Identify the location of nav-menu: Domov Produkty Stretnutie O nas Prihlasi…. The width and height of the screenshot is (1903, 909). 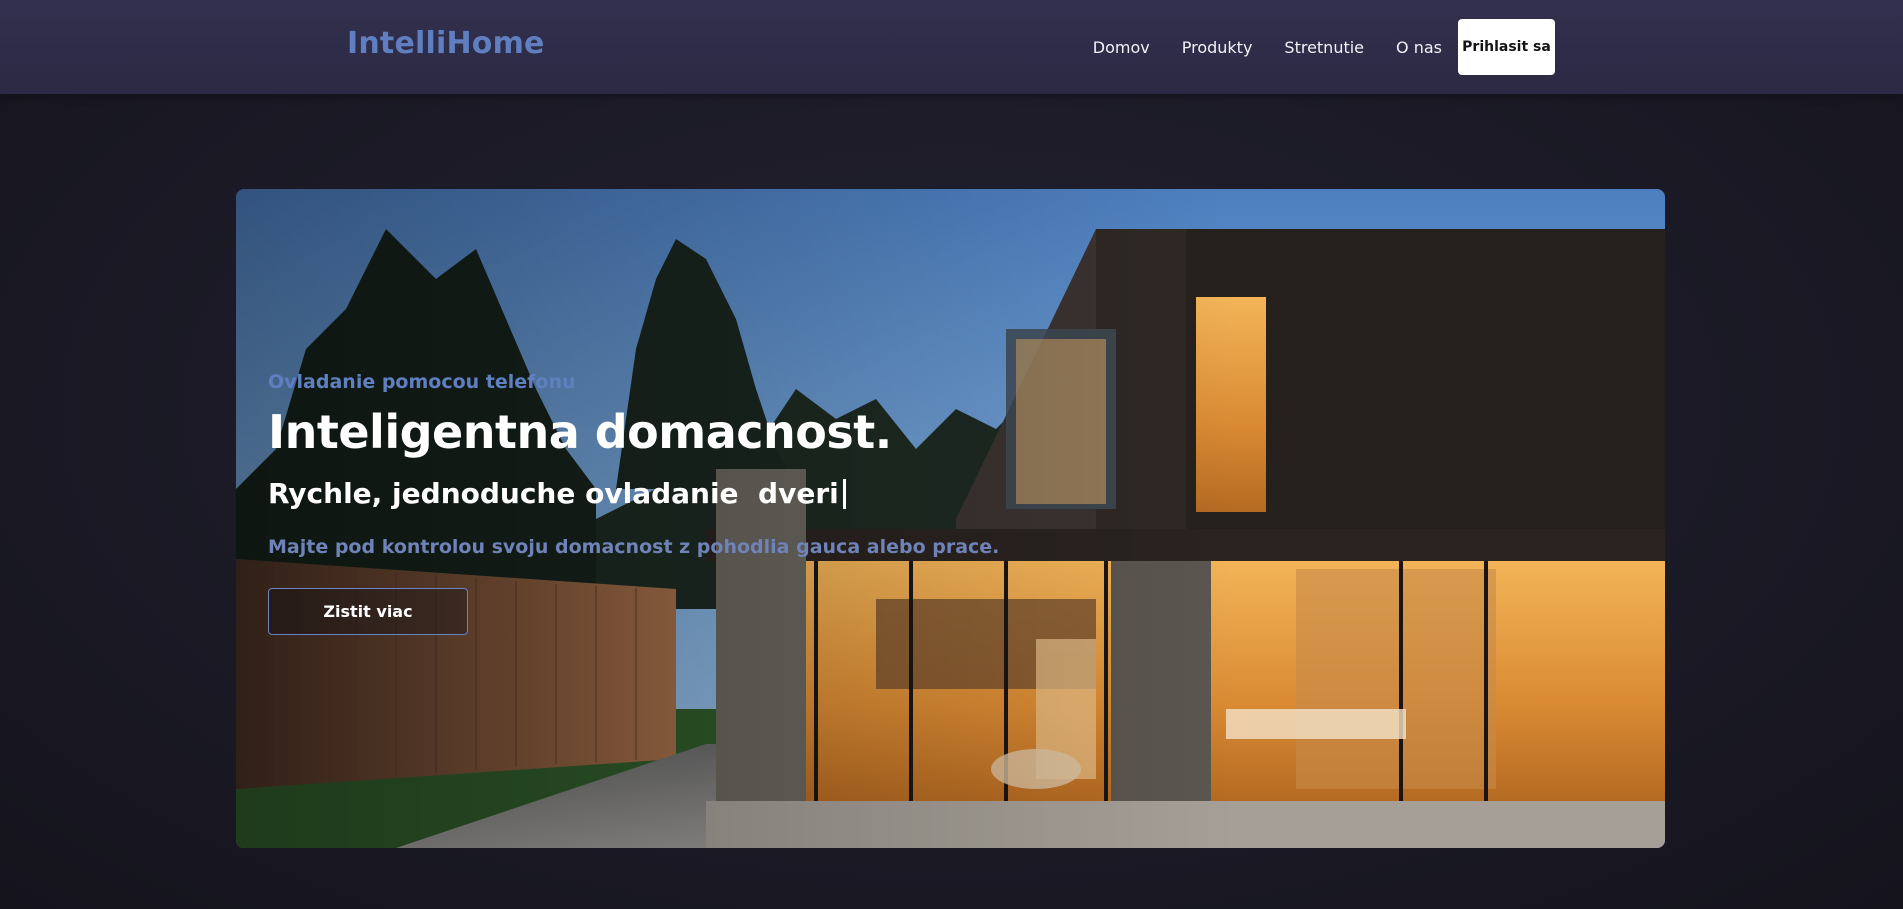
(1316, 47).